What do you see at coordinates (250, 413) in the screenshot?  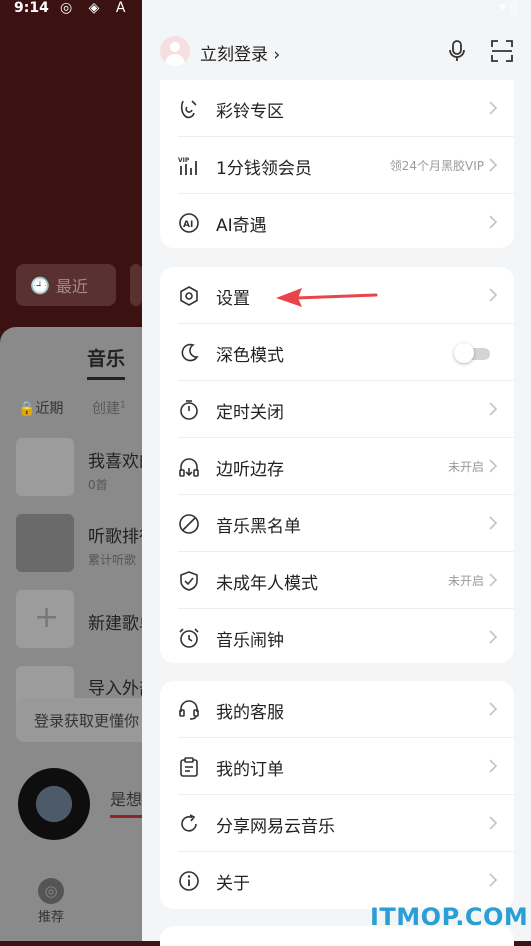 I see `menu-item-label: 定时关闭` at bounding box center [250, 413].